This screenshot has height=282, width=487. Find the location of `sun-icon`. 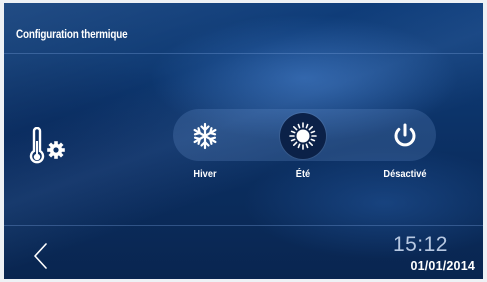

sun-icon is located at coordinates (303, 136).